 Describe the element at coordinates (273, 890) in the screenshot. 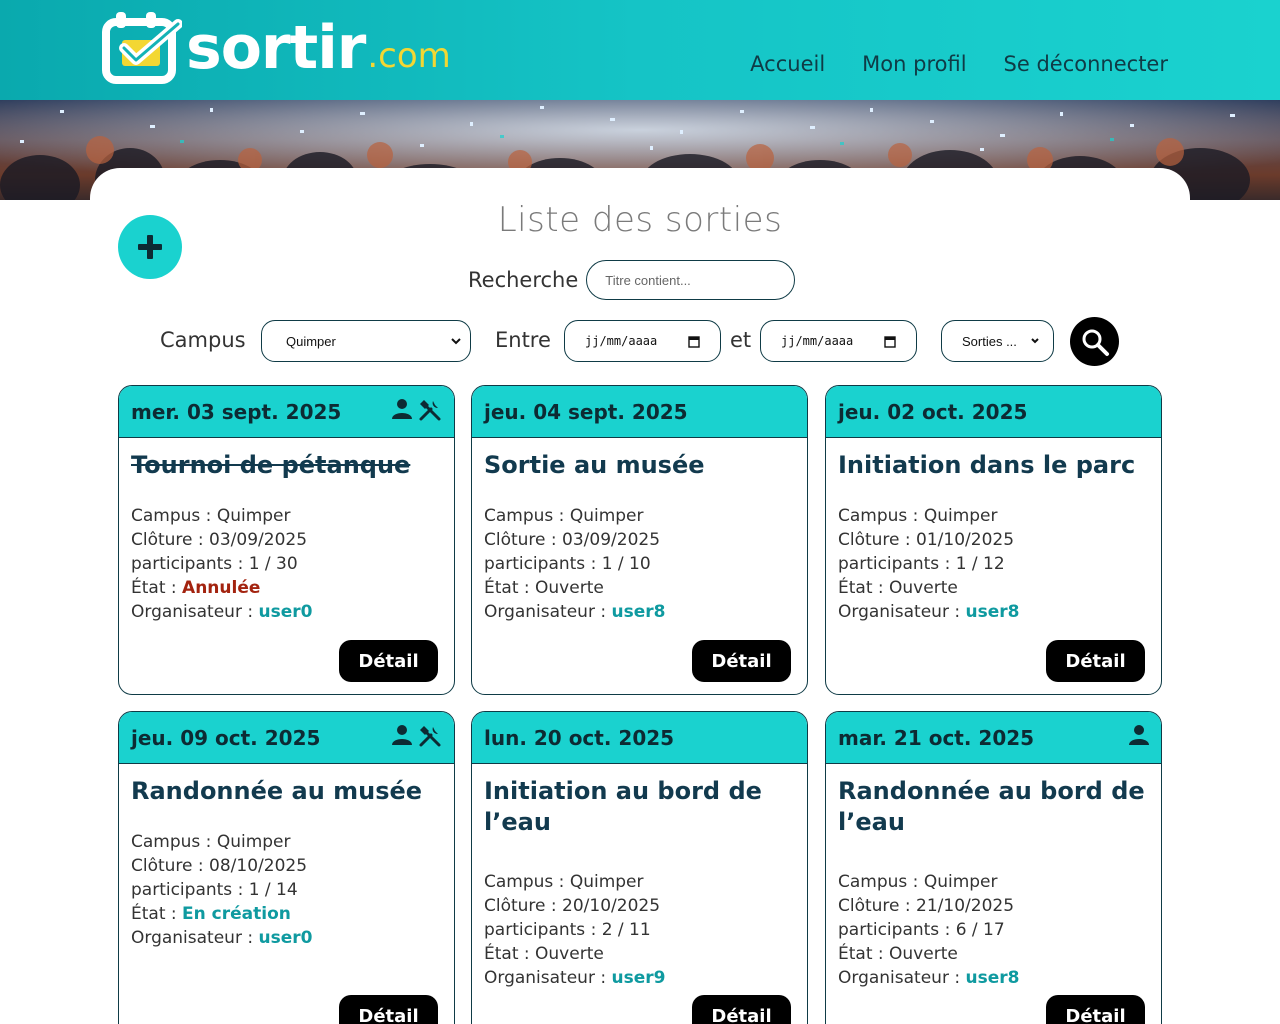

I see `card-participants-value: 1 / 14` at that location.